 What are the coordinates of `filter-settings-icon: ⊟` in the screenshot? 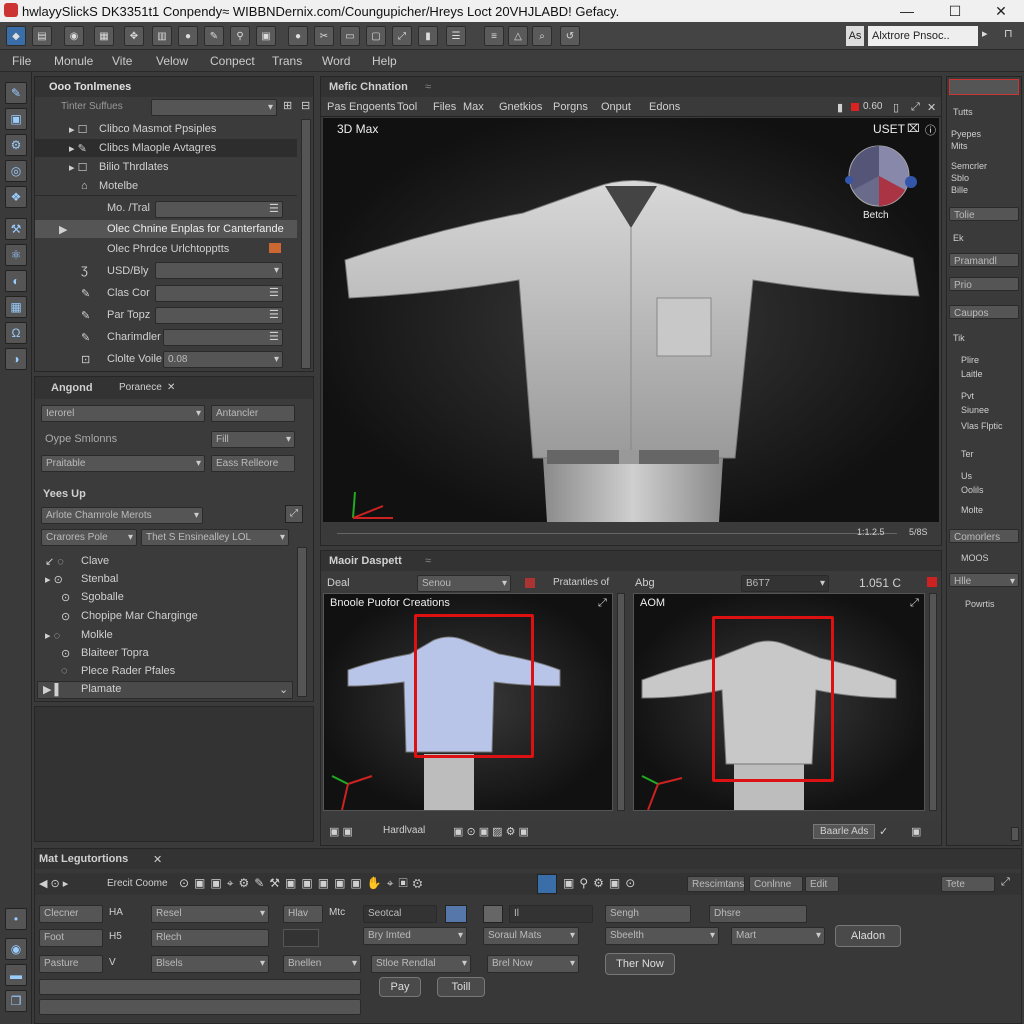 It's located at (305, 105).